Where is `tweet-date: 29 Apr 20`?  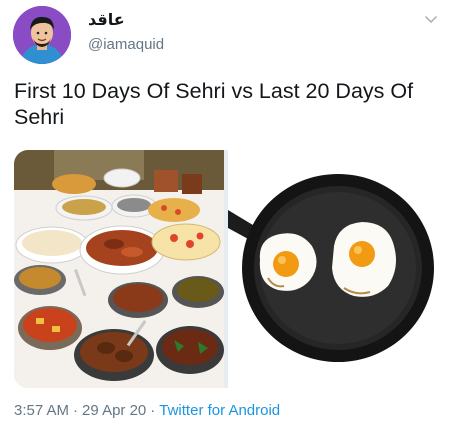
tweet-date: 29 Apr 20 is located at coordinates (114, 410).